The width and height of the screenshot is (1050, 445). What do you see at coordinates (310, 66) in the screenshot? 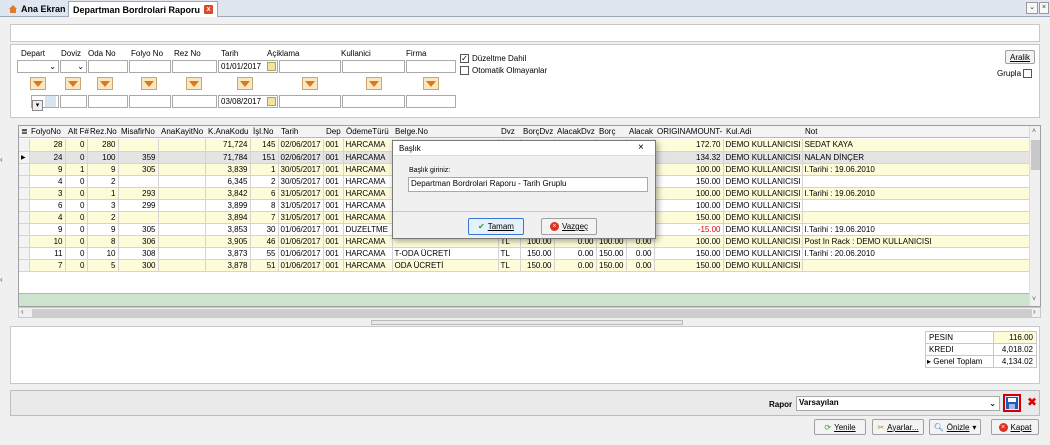
I see `aciklama-input` at bounding box center [310, 66].